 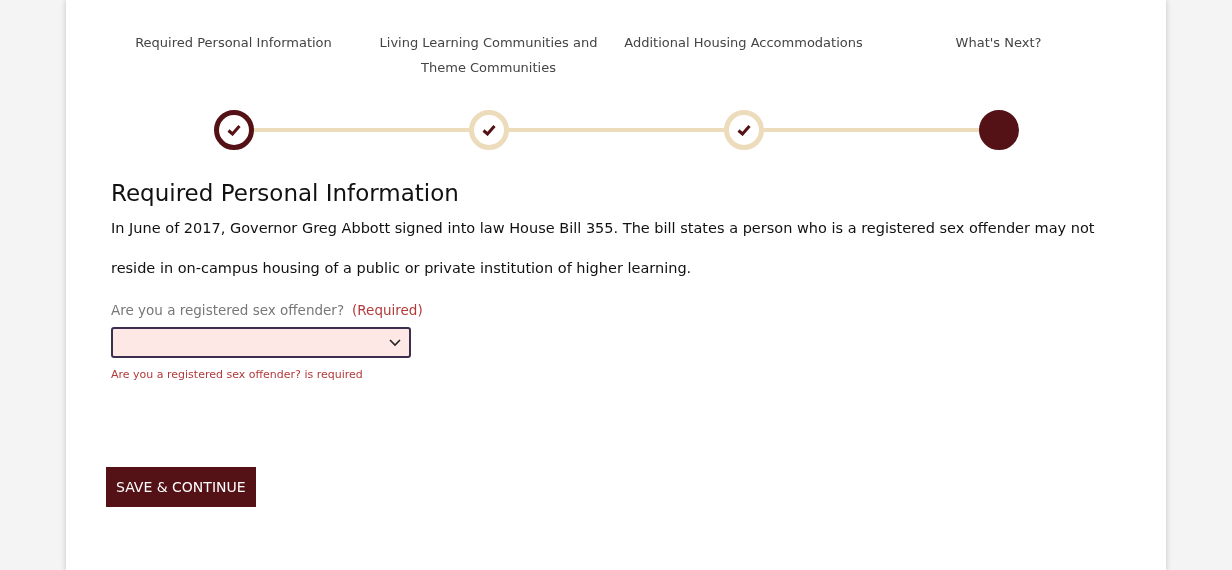 I want to click on save-continue-button: SAVE & CONTINUE, so click(x=181, y=487).